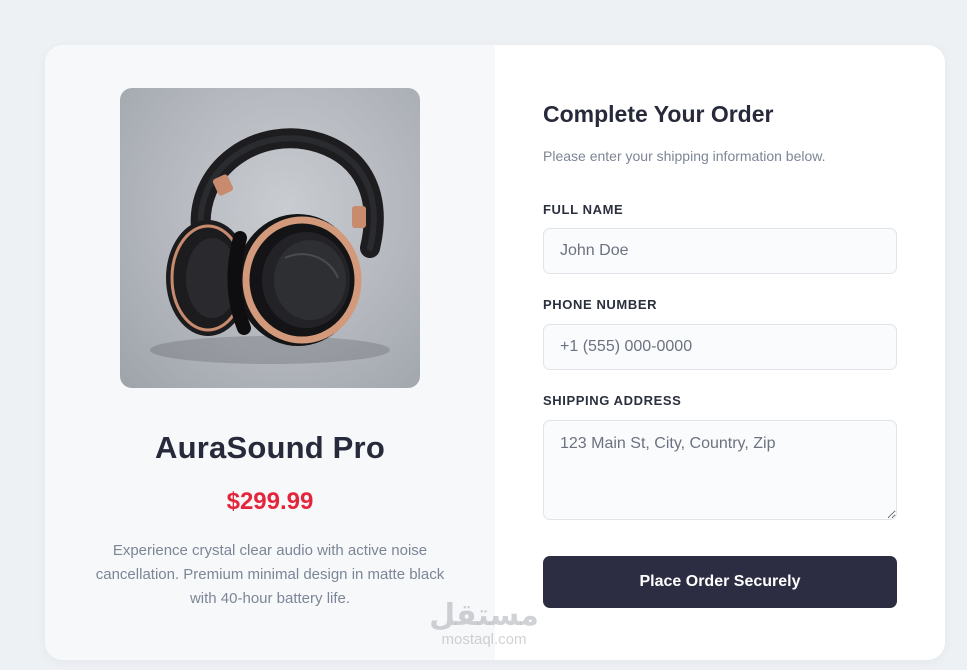  Describe the element at coordinates (720, 470) in the screenshot. I see `shipping-address-textarea` at that location.